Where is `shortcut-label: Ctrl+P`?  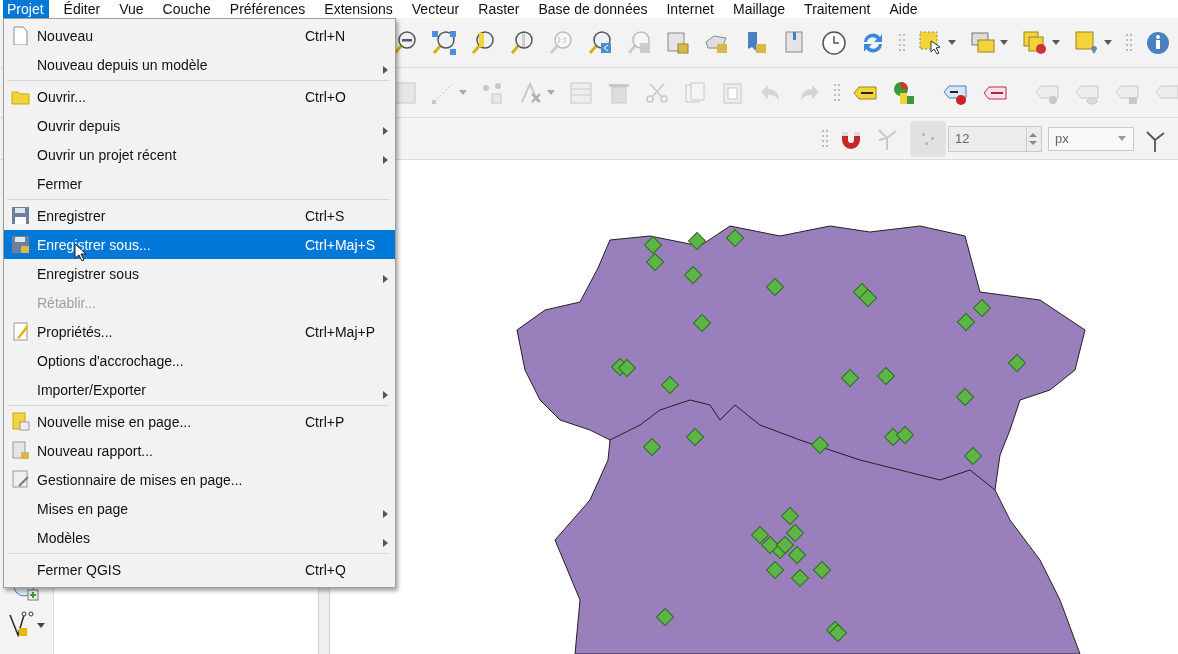
shortcut-label: Ctrl+P is located at coordinates (325, 421).